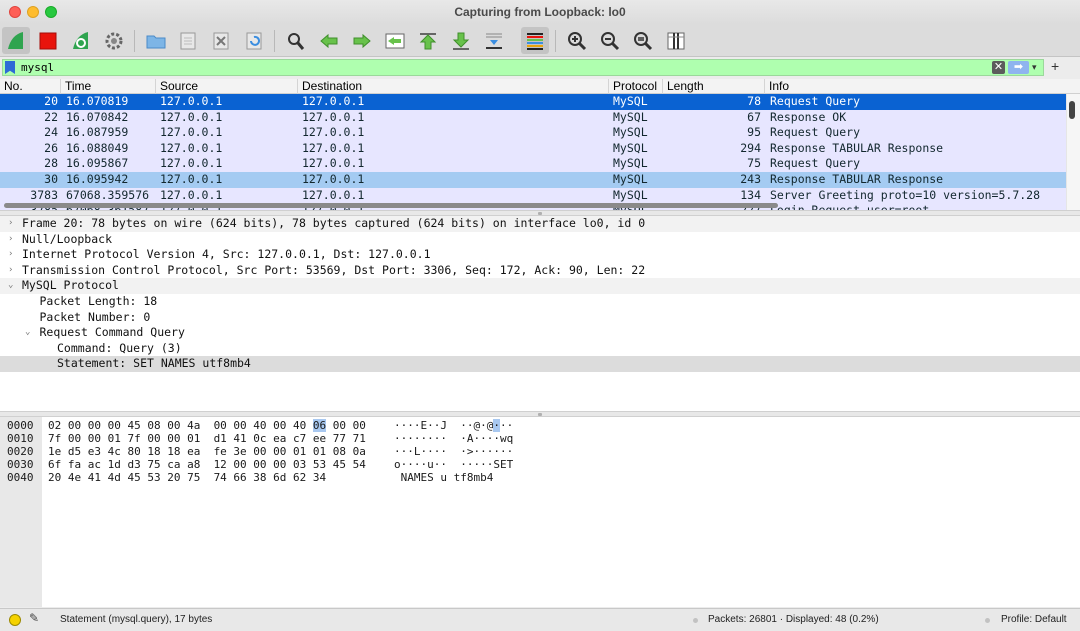 Image resolution: width=1080 pixels, height=631 pixels. Describe the element at coordinates (754, 101) in the screenshot. I see `cell-length: 78` at that location.